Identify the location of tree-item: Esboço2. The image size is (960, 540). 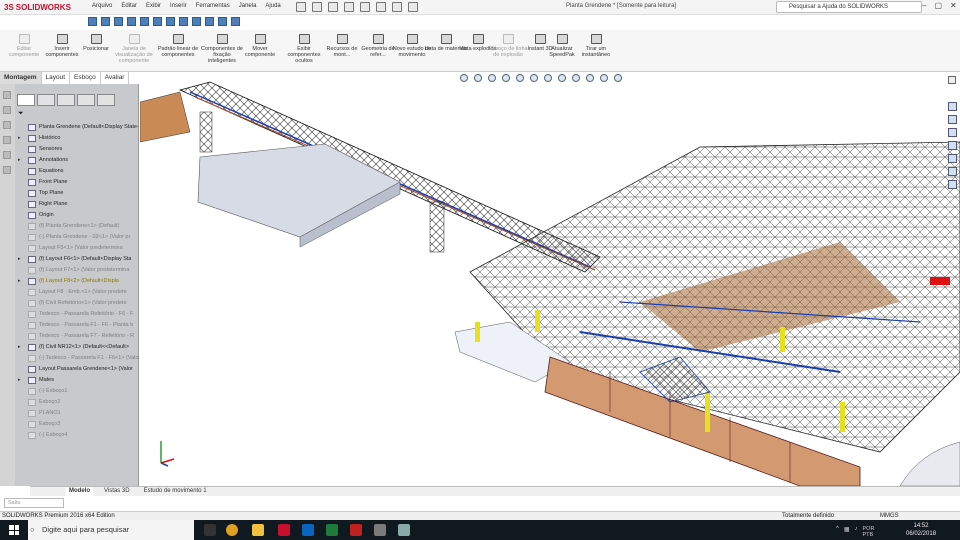
(77, 402).